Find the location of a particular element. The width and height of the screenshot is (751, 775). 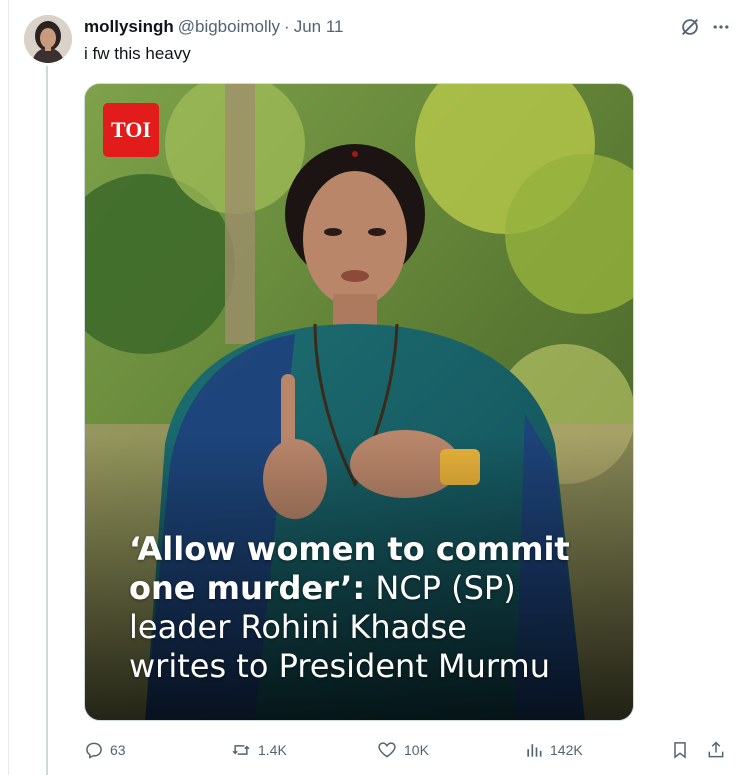

caption-line-2-bold: one murder’: is located at coordinates (247, 588).